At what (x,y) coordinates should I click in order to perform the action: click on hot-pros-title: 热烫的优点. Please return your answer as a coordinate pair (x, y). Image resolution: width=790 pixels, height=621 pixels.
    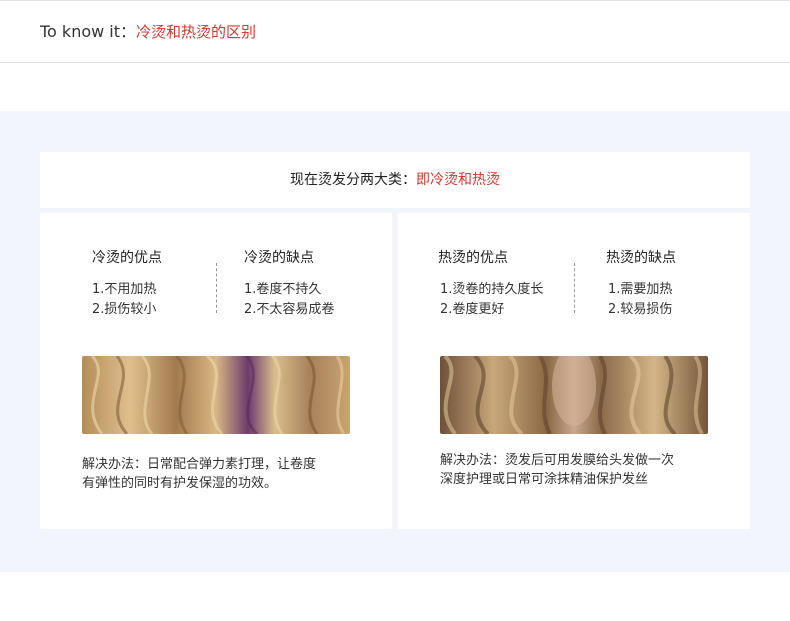
    Looking at the image, I should click on (473, 258).